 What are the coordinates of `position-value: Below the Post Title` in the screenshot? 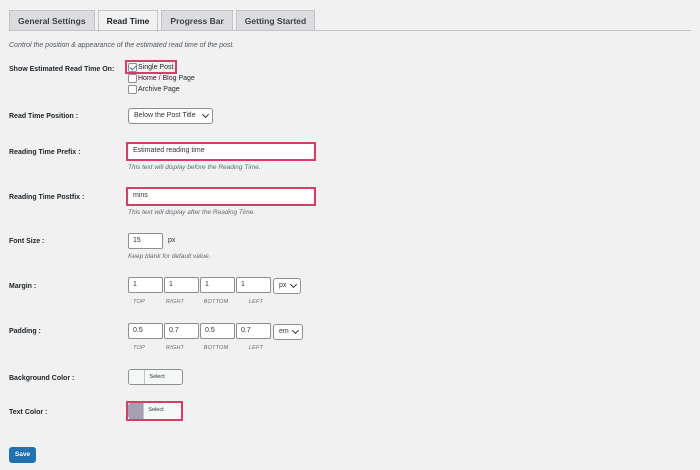 It's located at (165, 115).